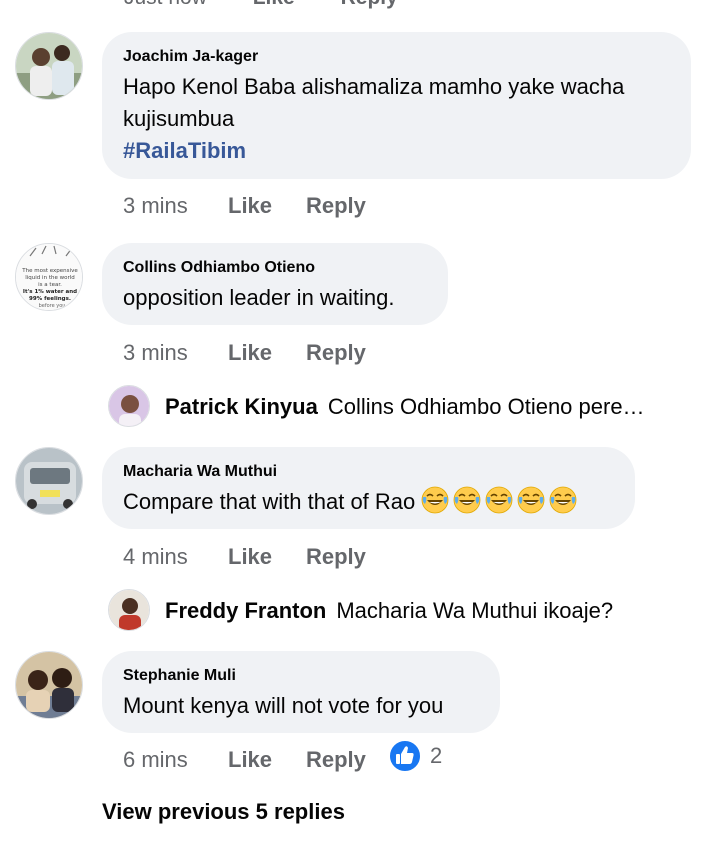 The width and height of the screenshot is (720, 846). I want to click on like-thumb-icon, so click(405, 756).